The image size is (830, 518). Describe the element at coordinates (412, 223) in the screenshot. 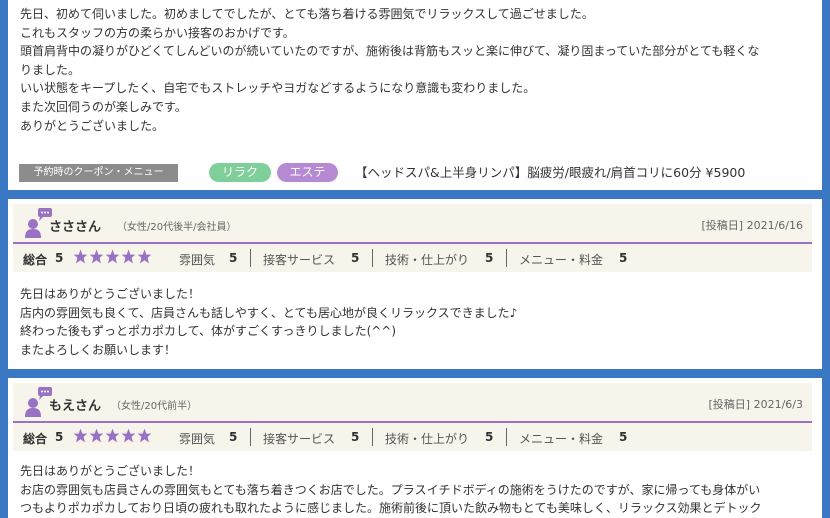

I see `review-header: さささん （女性/20代後半/会社員） [投稿日] 2021/6/16` at that location.